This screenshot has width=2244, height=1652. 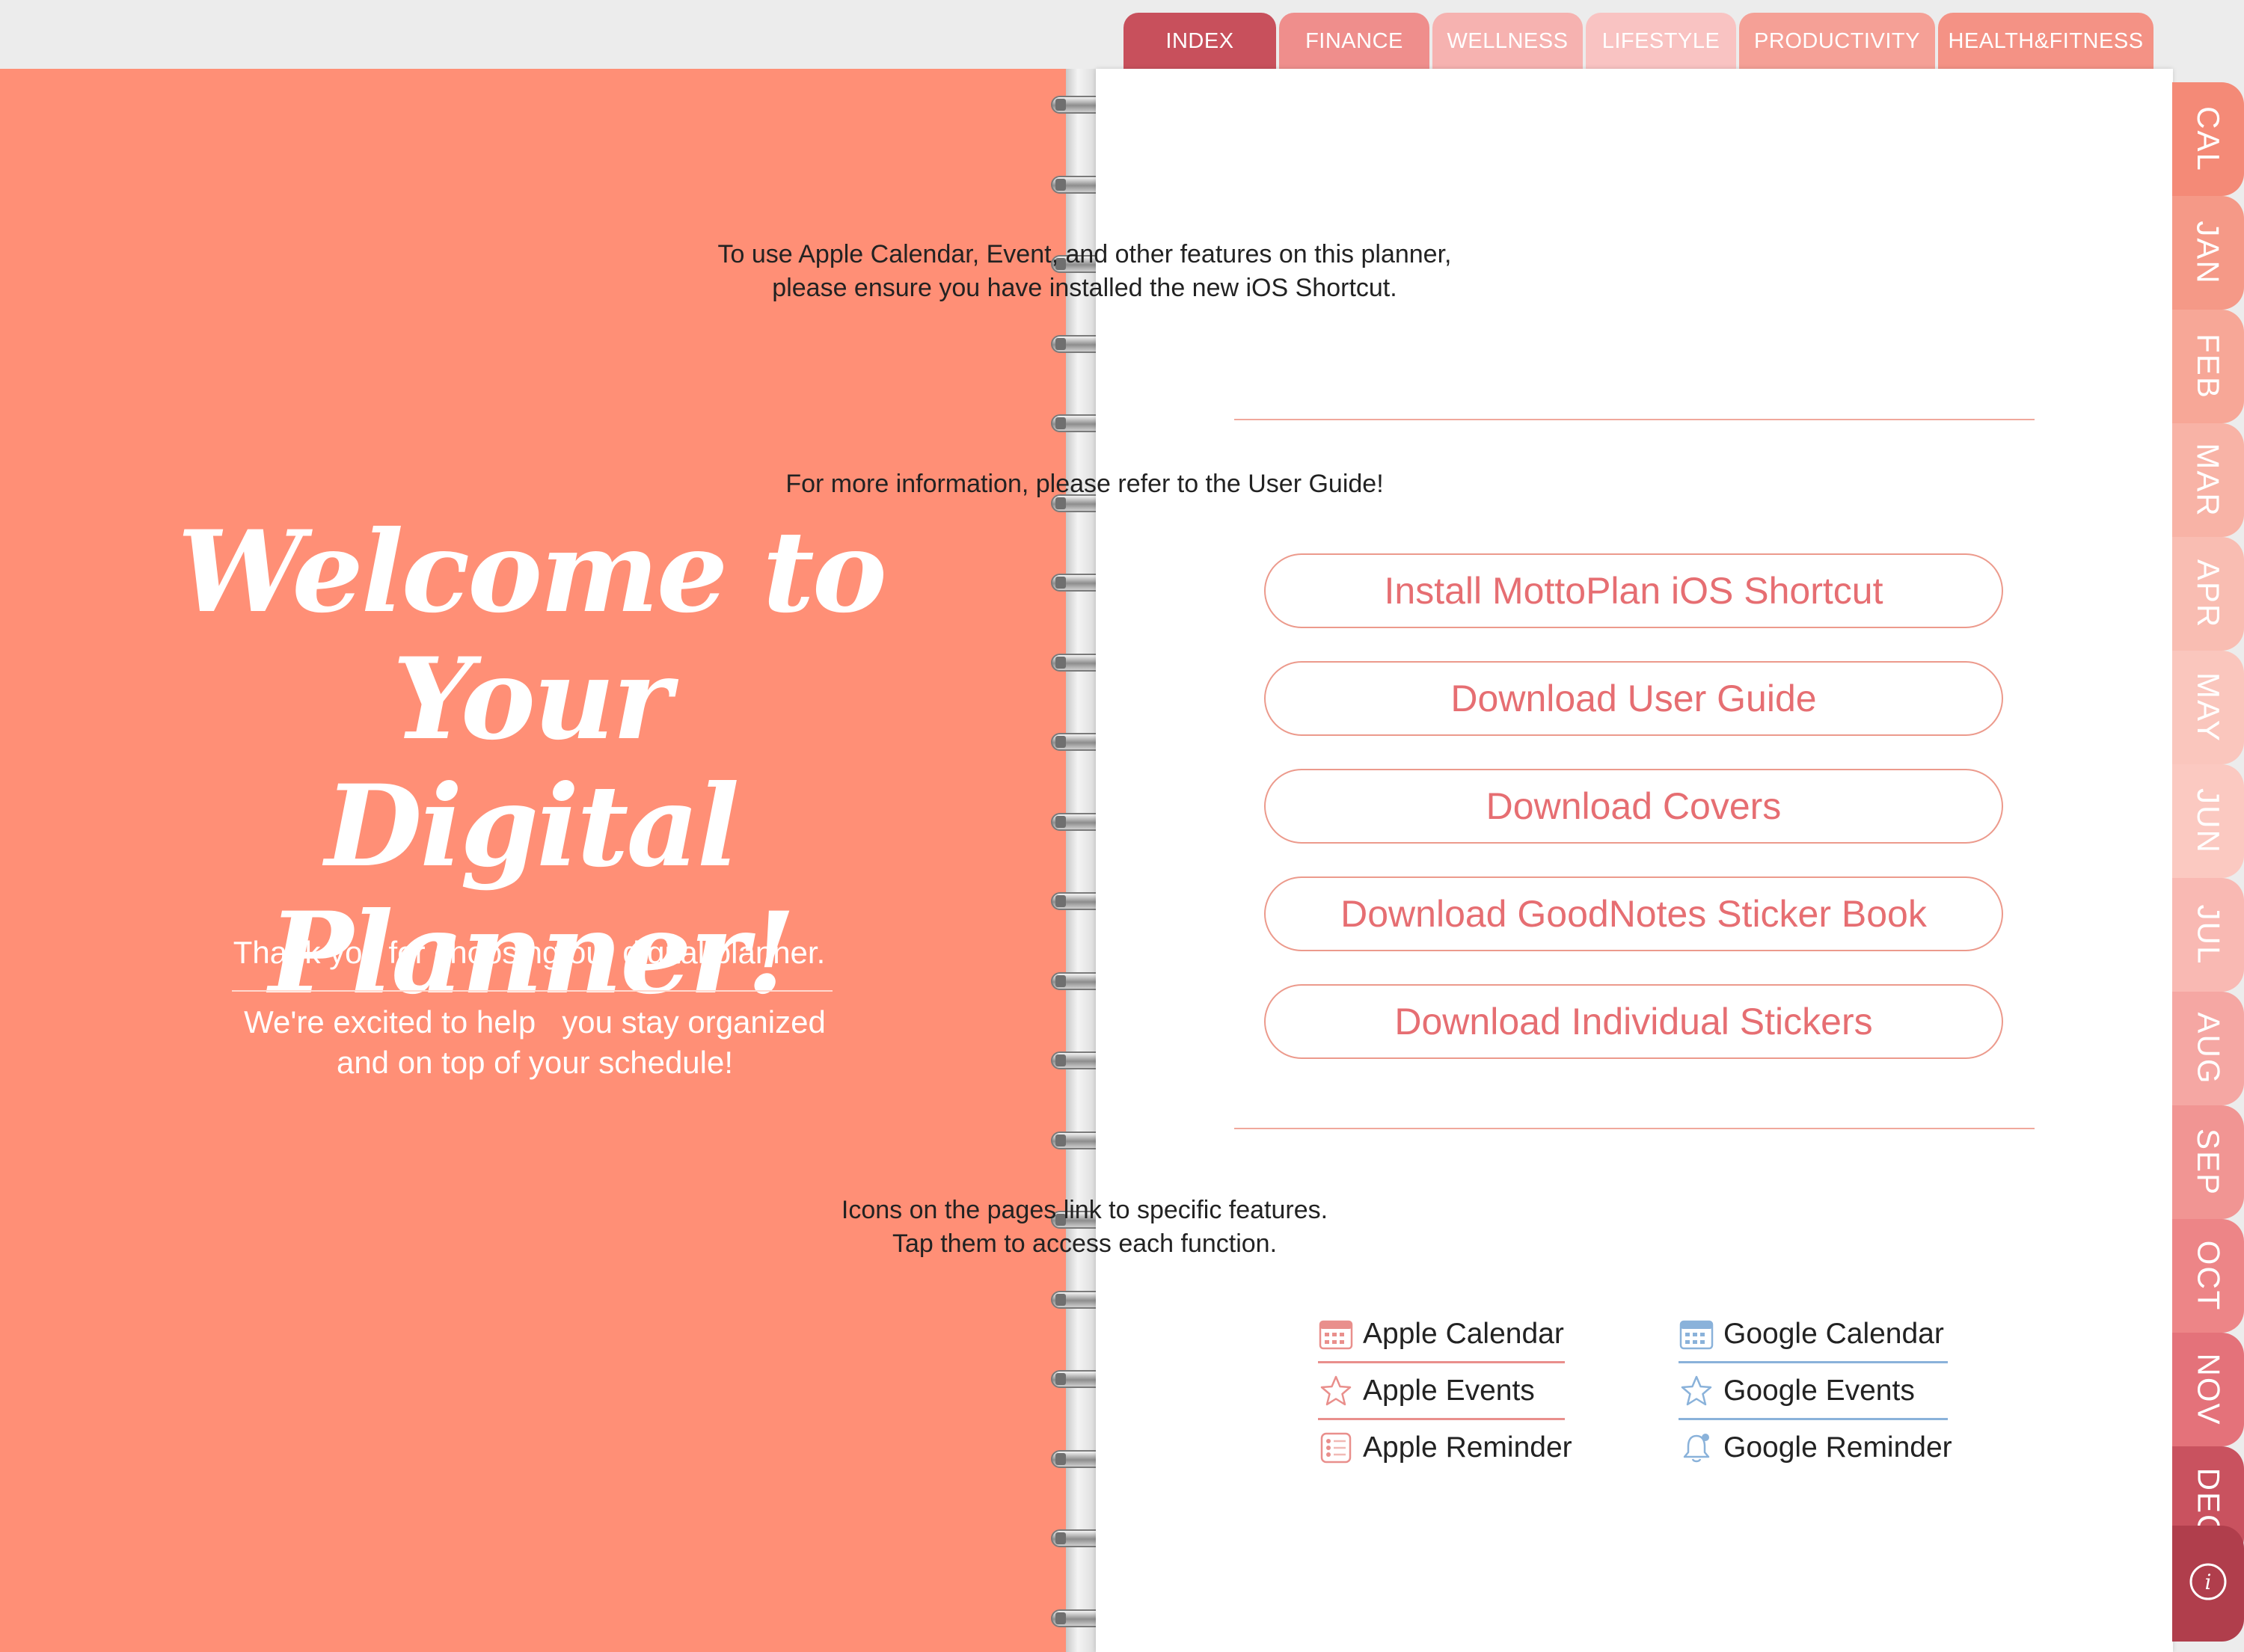 I want to click on side-tab-label: NOV, so click(x=2209, y=1389).